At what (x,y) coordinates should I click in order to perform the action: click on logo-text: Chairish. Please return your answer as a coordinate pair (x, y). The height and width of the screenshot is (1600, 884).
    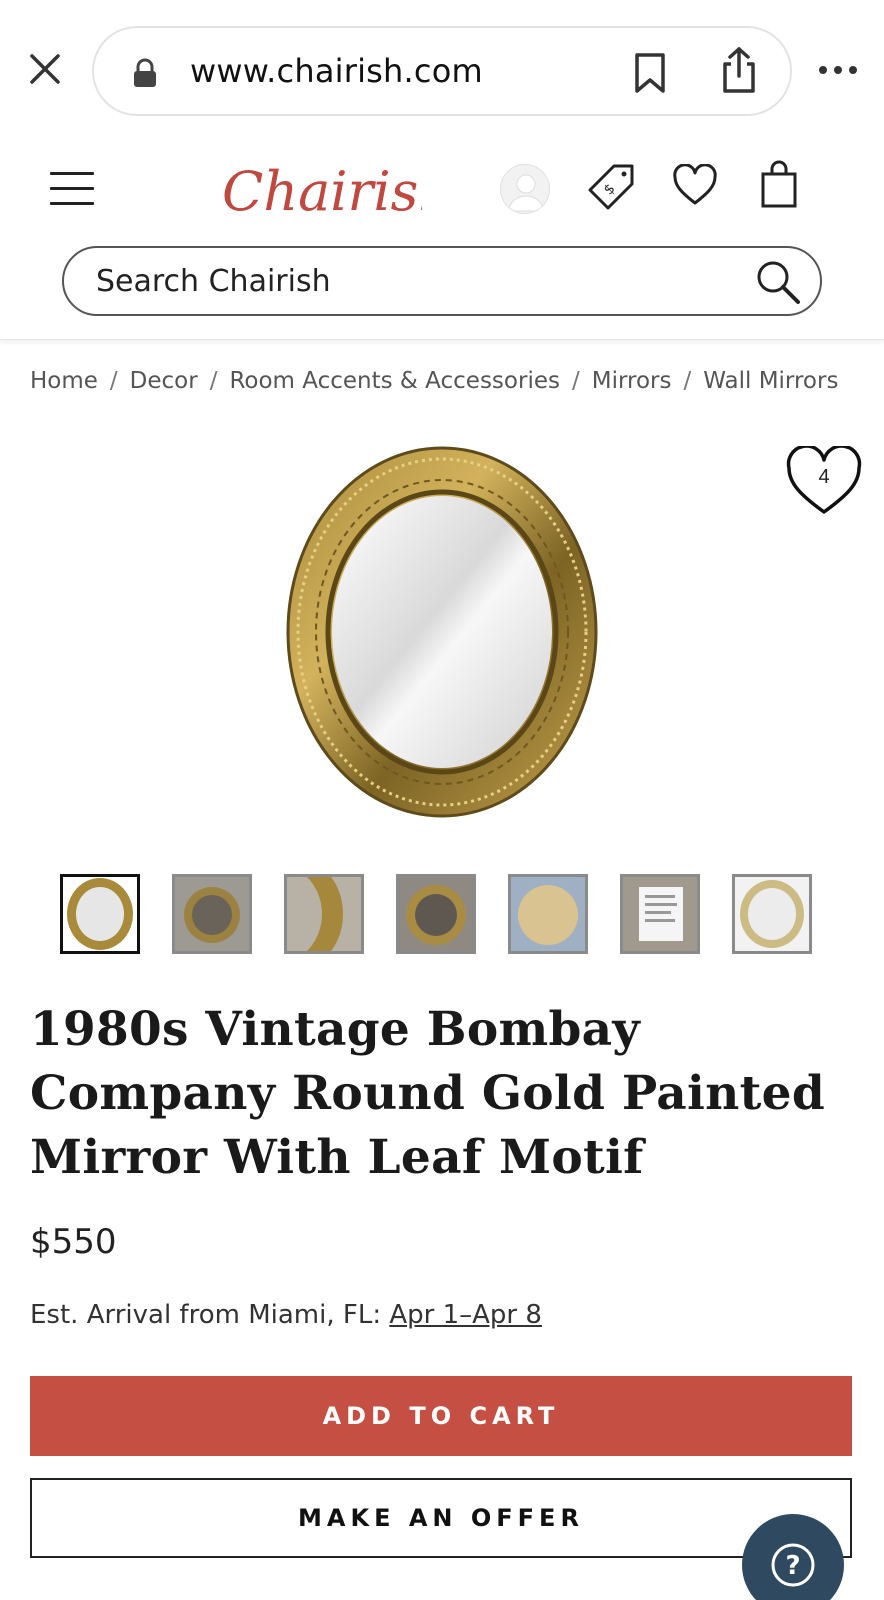
    Looking at the image, I should click on (322, 191).